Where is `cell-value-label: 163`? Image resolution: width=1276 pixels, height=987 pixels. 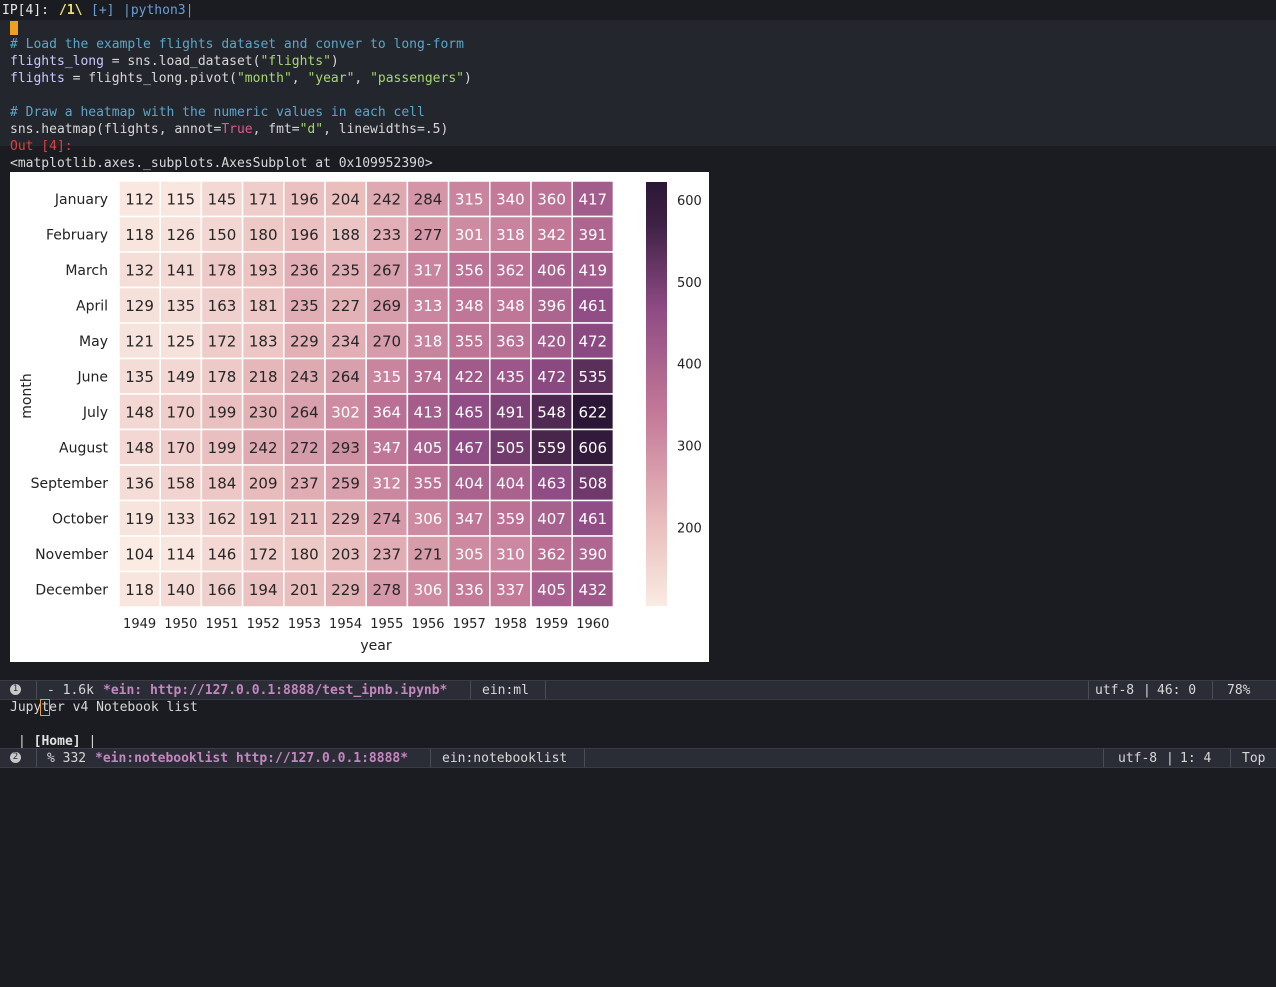 cell-value-label: 163 is located at coordinates (222, 306).